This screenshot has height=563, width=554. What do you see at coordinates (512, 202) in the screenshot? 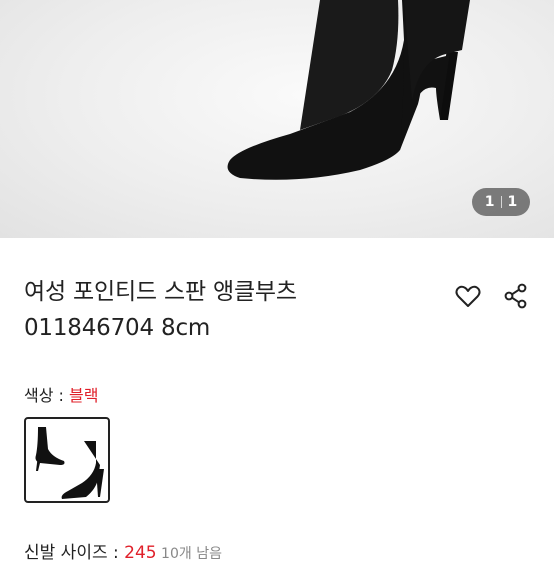
I see `image-counter-total: 1` at bounding box center [512, 202].